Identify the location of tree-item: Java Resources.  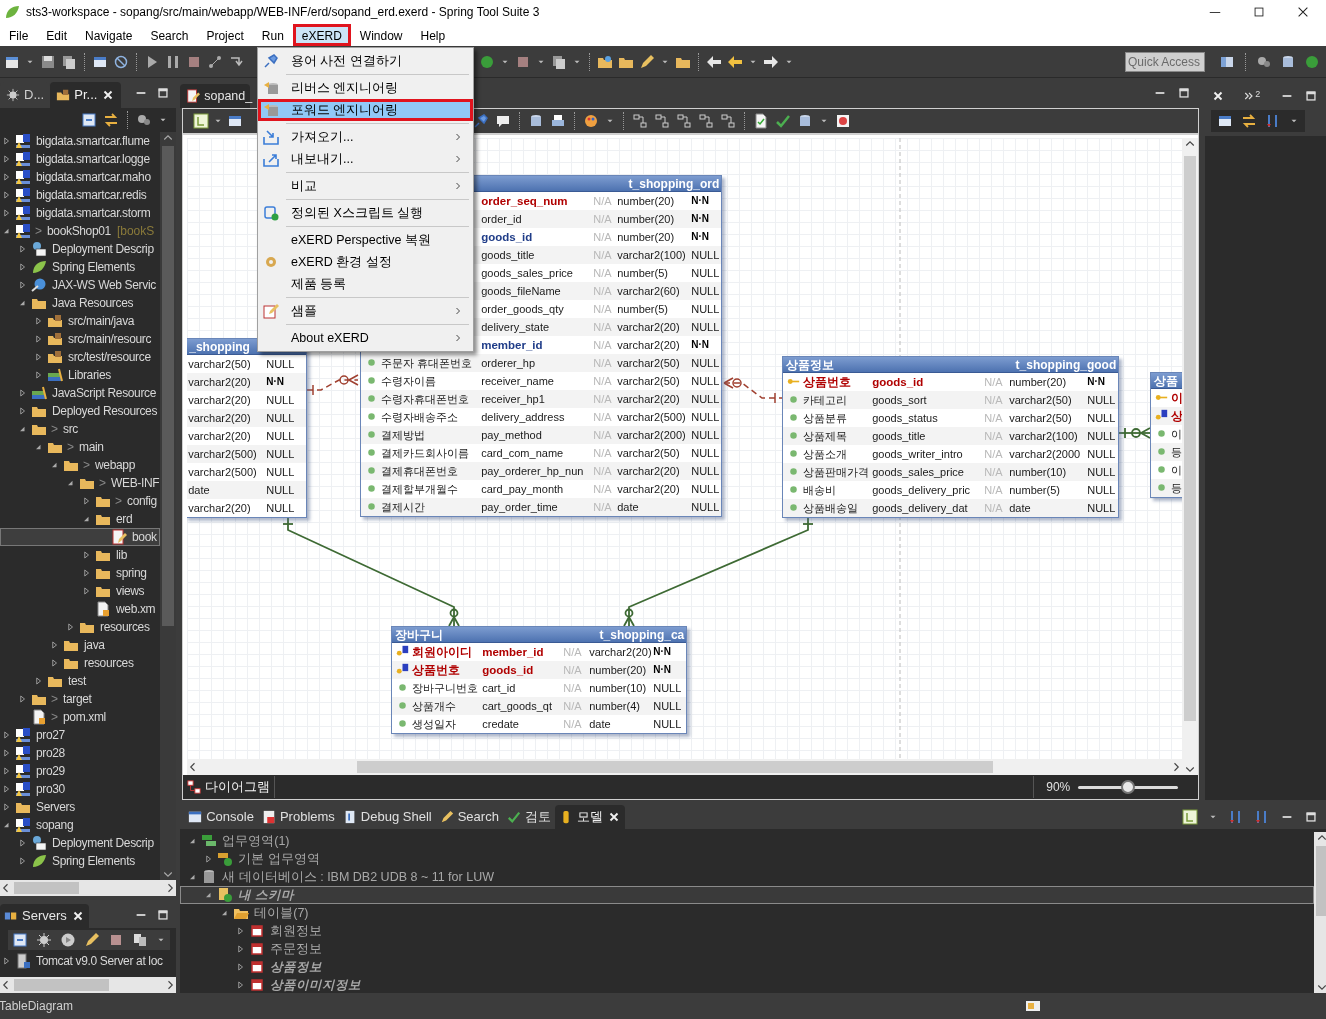
(80, 303).